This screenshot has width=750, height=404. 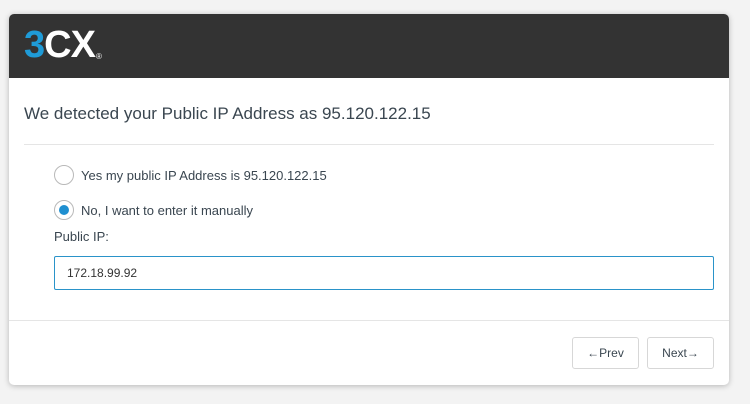 What do you see at coordinates (70, 45) in the screenshot?
I see `logo-text: CX` at bounding box center [70, 45].